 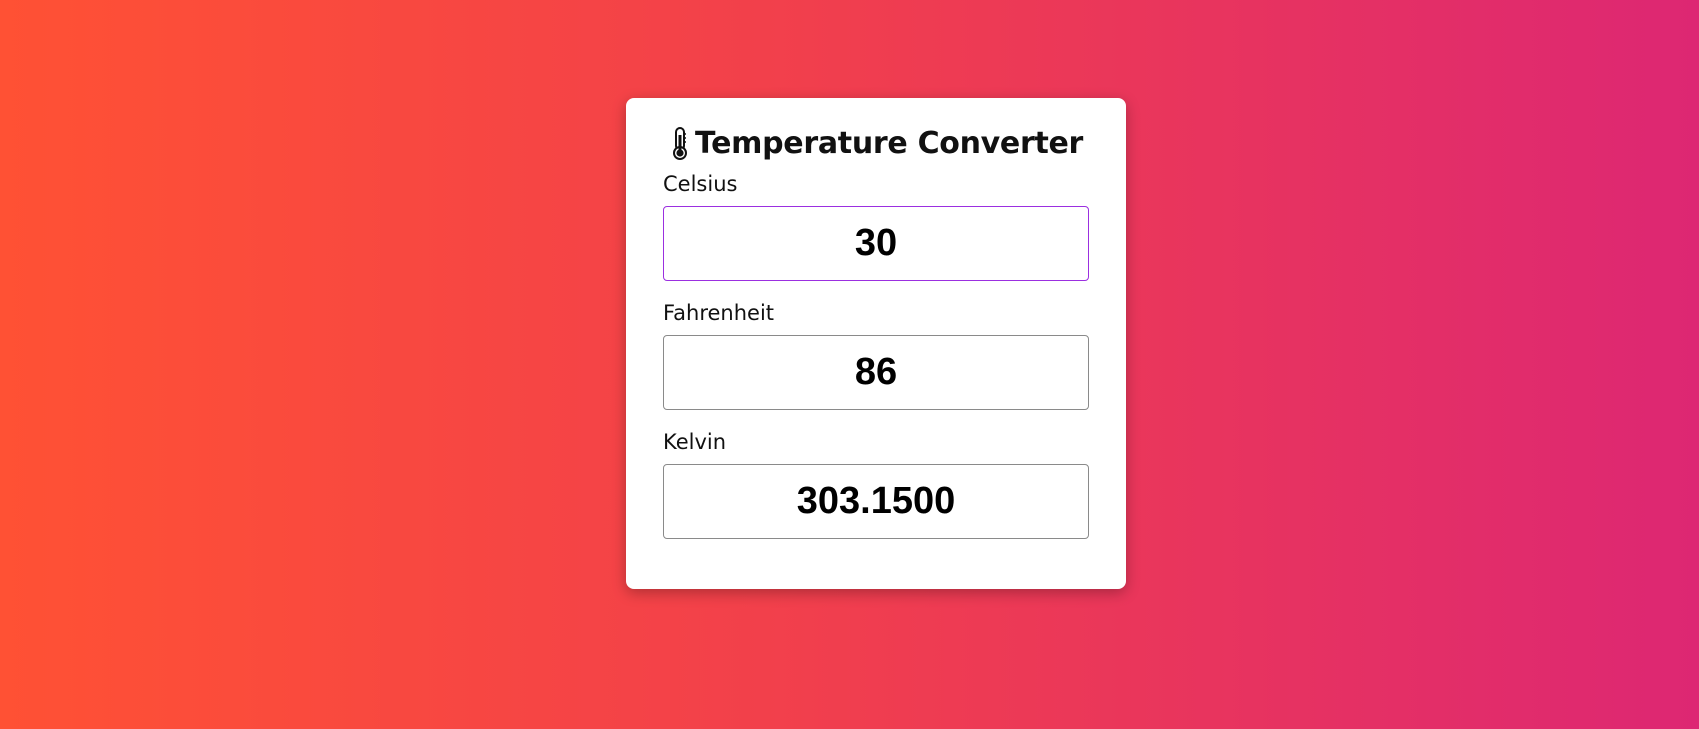 What do you see at coordinates (680, 143) in the screenshot?
I see `thermometer-icon` at bounding box center [680, 143].